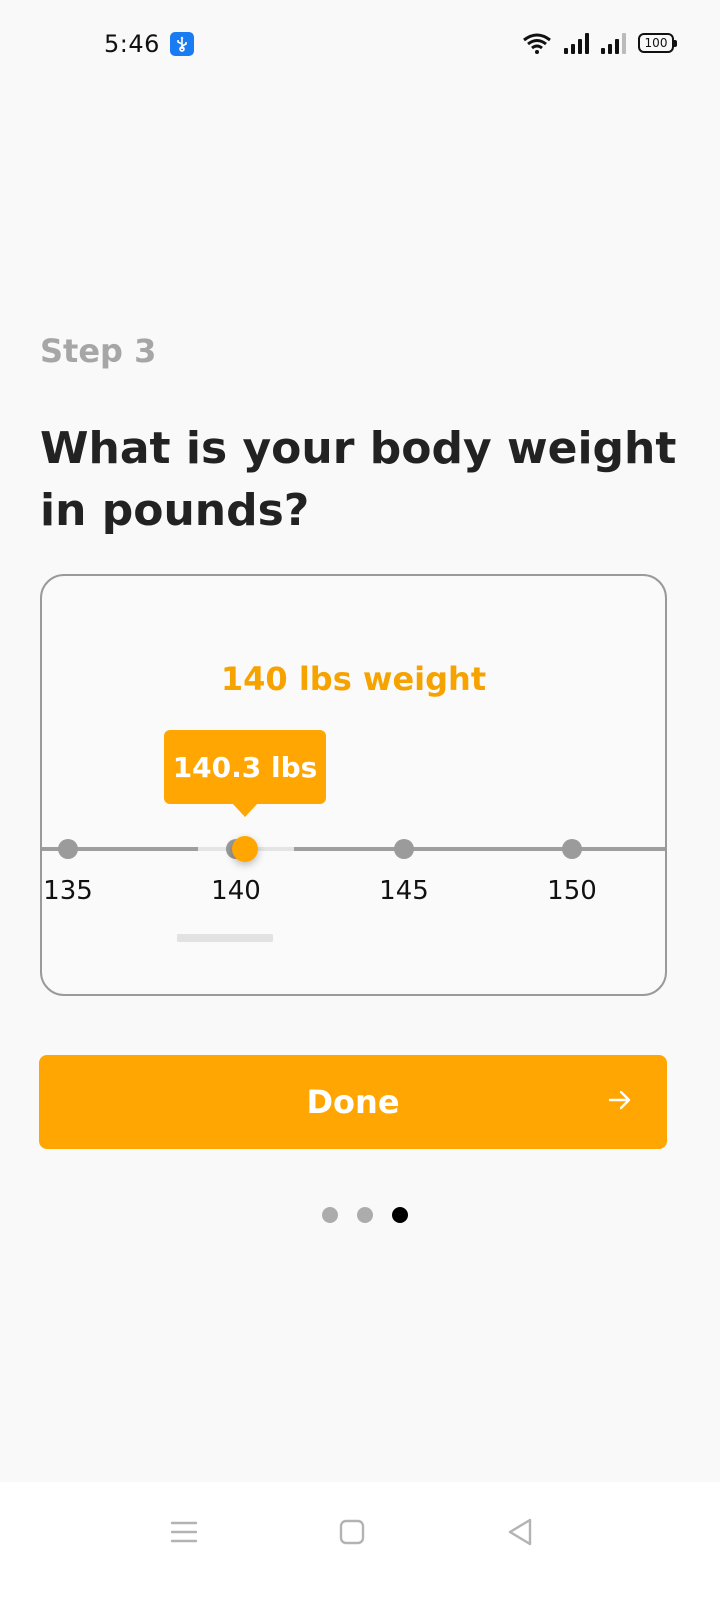 The width and height of the screenshot is (720, 1600). I want to click on done-button-label: Done, so click(353, 1102).